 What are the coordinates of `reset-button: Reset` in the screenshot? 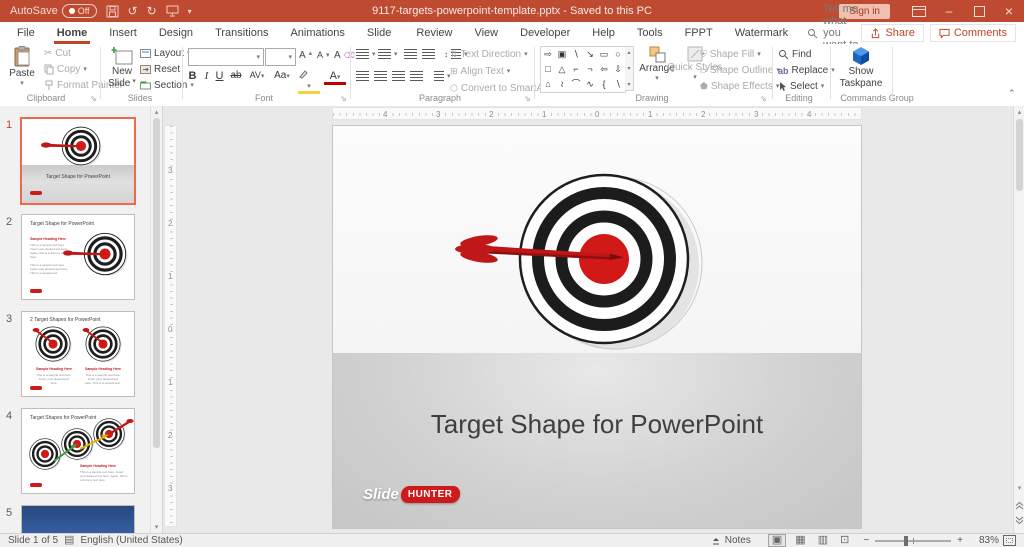 It's located at (160, 69).